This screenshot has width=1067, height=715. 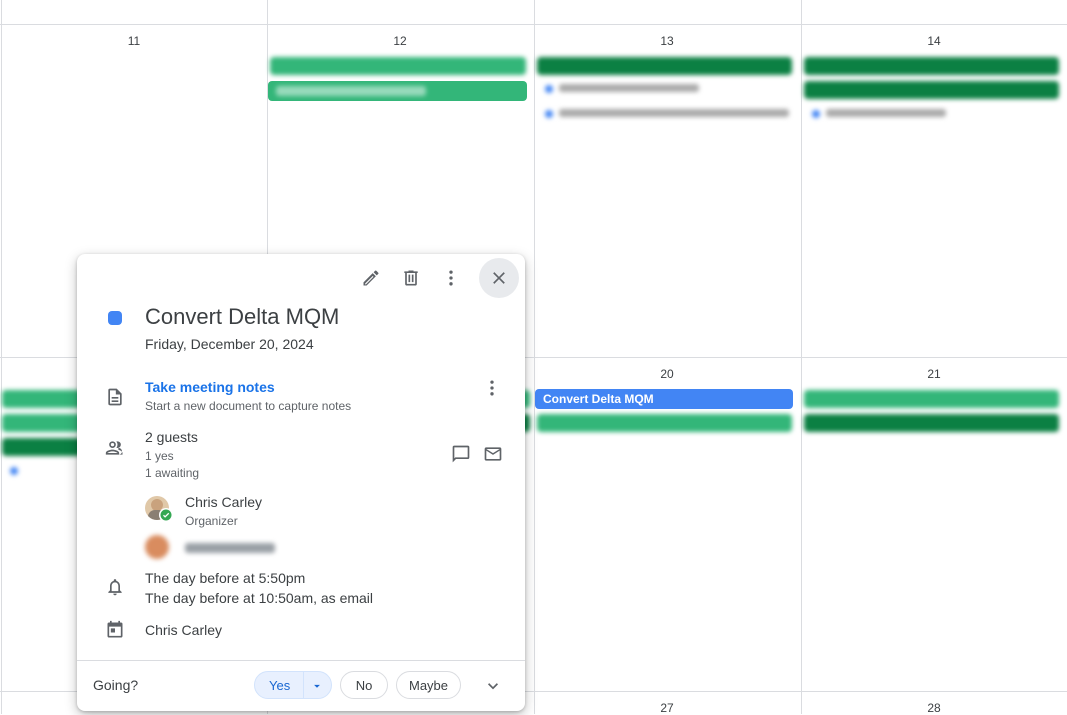 I want to click on more-options-button, so click(x=451, y=278).